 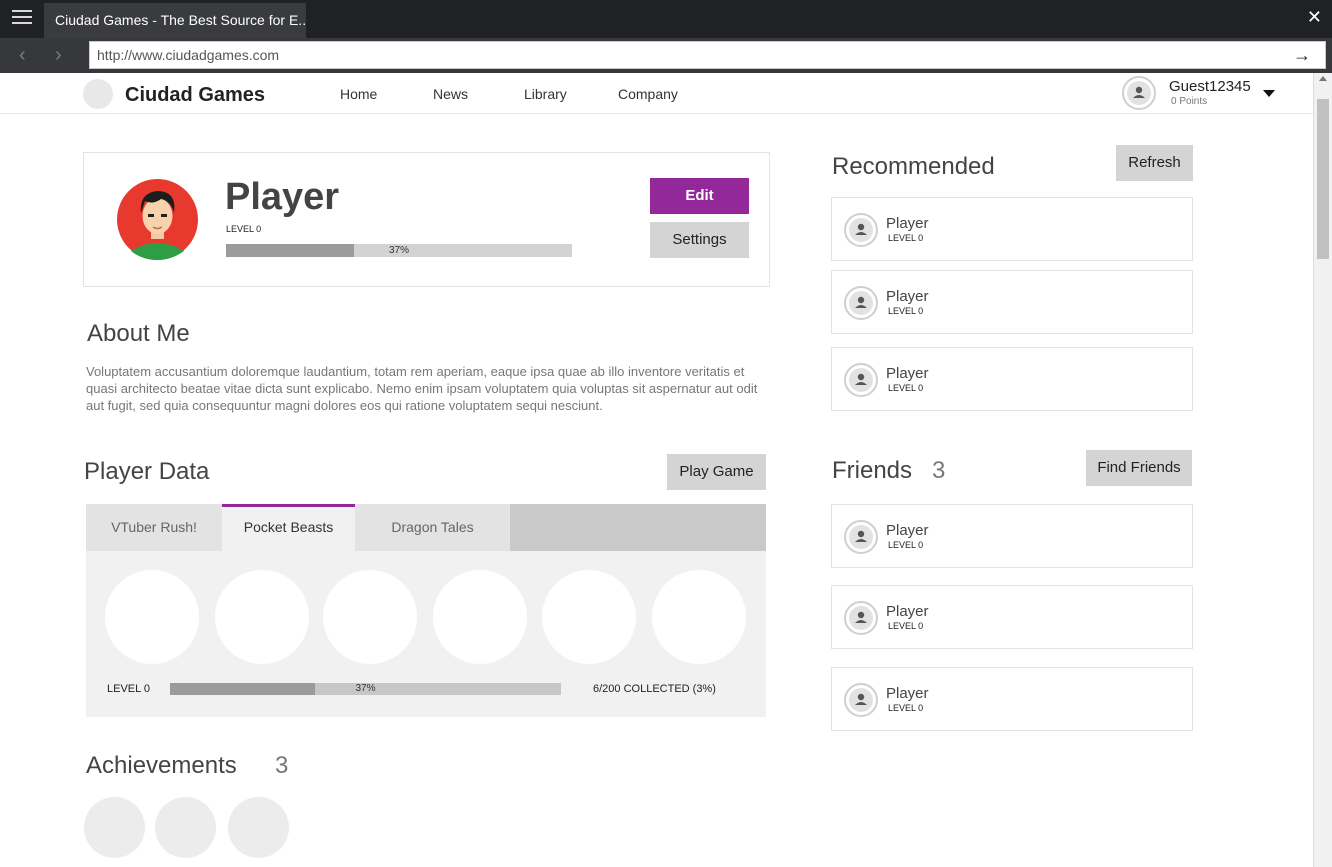 What do you see at coordinates (22, 18) in the screenshot?
I see `hamburger-menu-icon` at bounding box center [22, 18].